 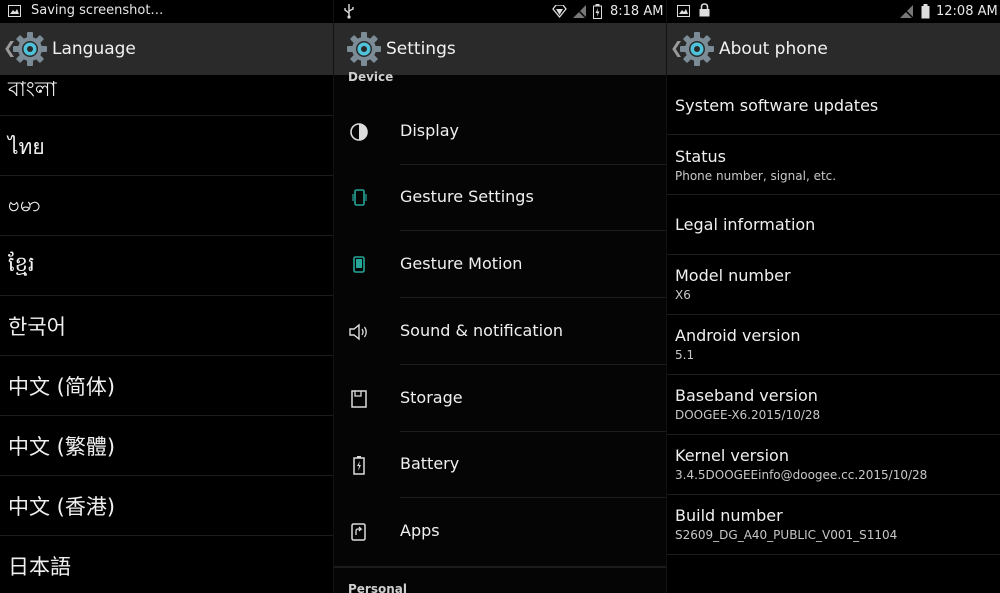 What do you see at coordinates (833, 11) in the screenshot?
I see `status-bar: 12:08 AM` at bounding box center [833, 11].